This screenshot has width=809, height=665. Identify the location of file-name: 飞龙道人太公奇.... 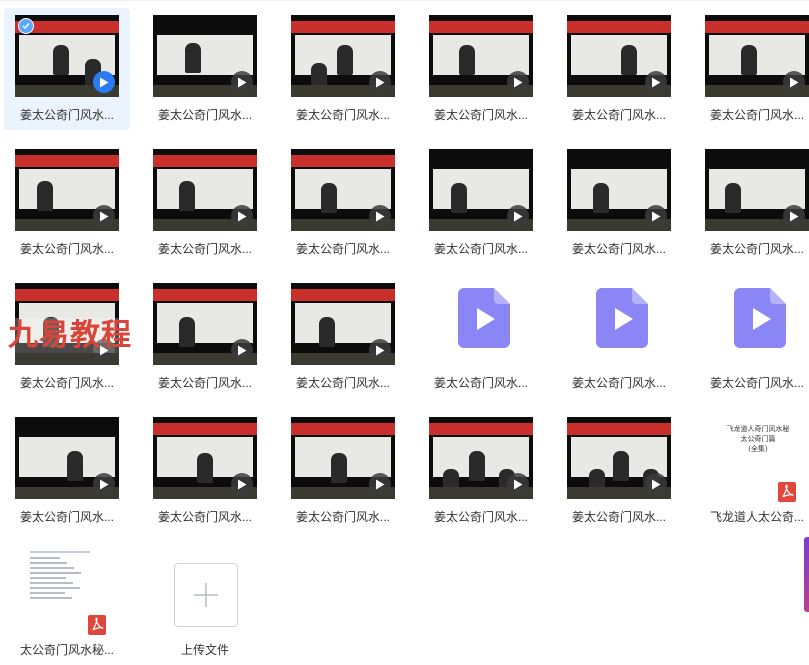
(756, 517).